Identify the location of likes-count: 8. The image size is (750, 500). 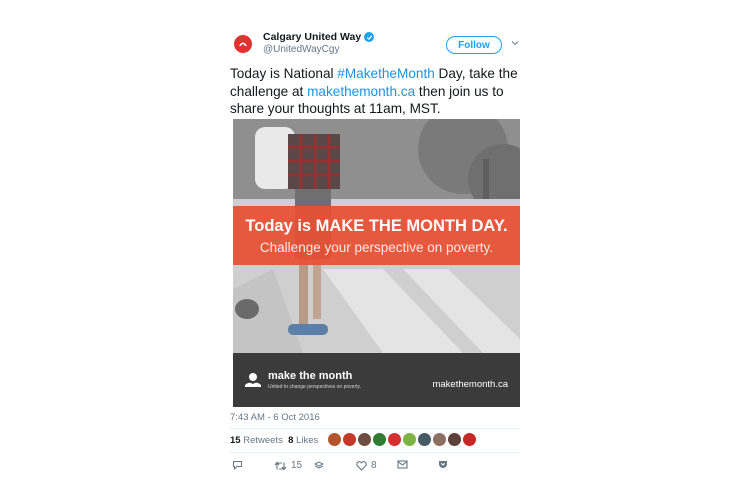
(291, 440).